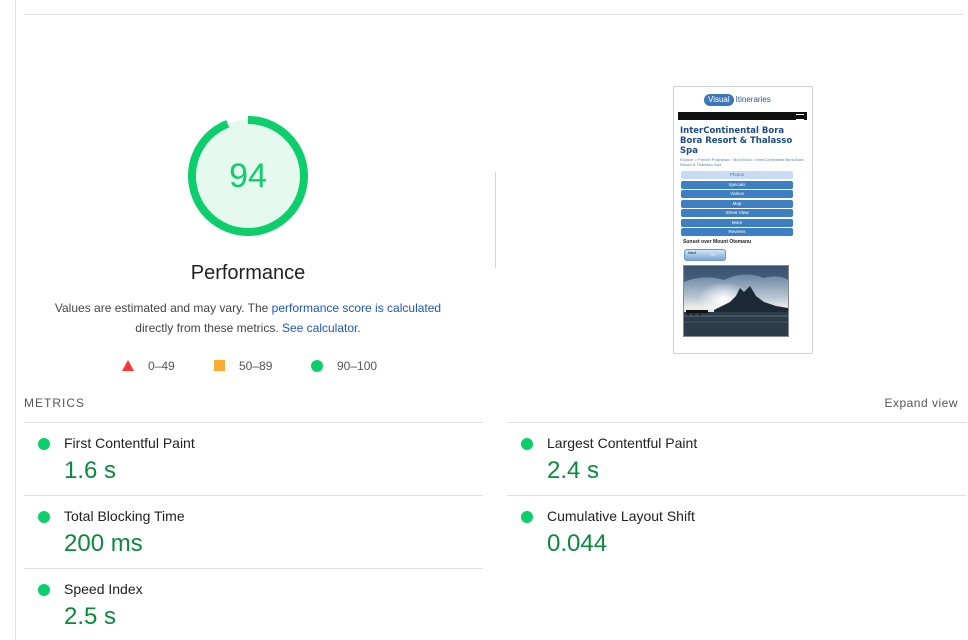  Describe the element at coordinates (737, 232) in the screenshot. I see `site-button-reviews: Reviews` at that location.